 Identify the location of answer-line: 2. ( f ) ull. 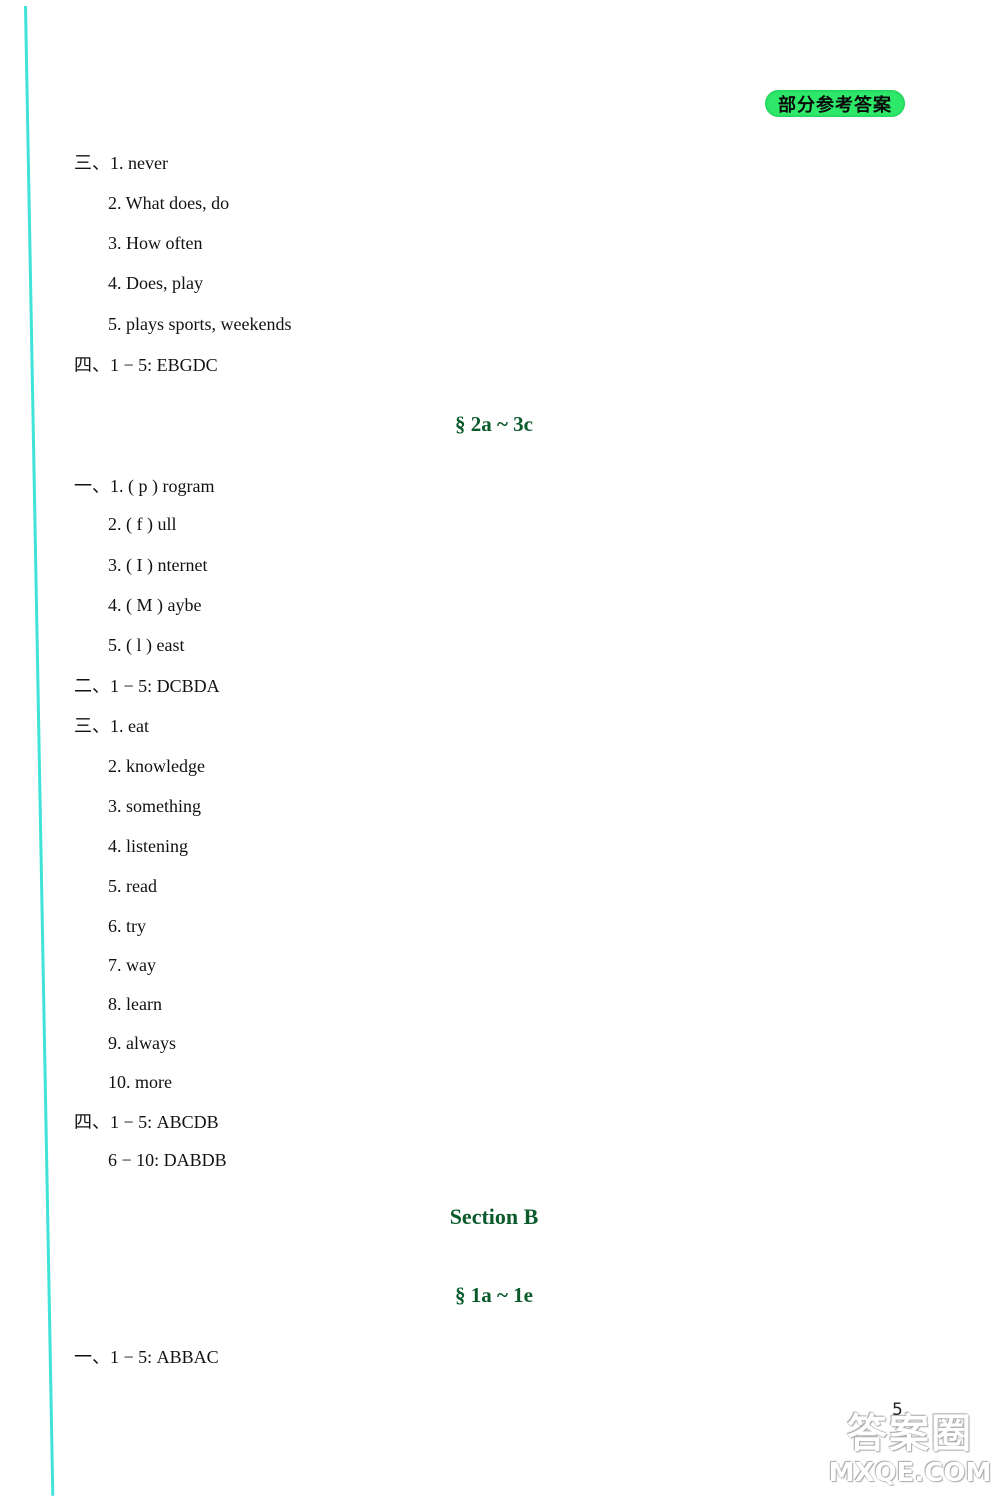
(142, 524).